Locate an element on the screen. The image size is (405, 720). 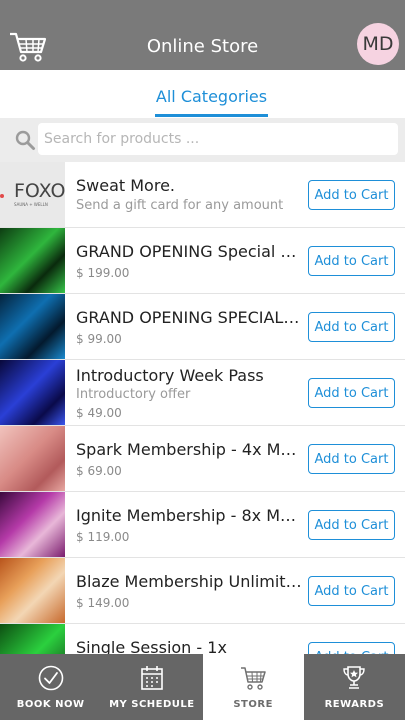
nav-store: STORE is located at coordinates (253, 687).